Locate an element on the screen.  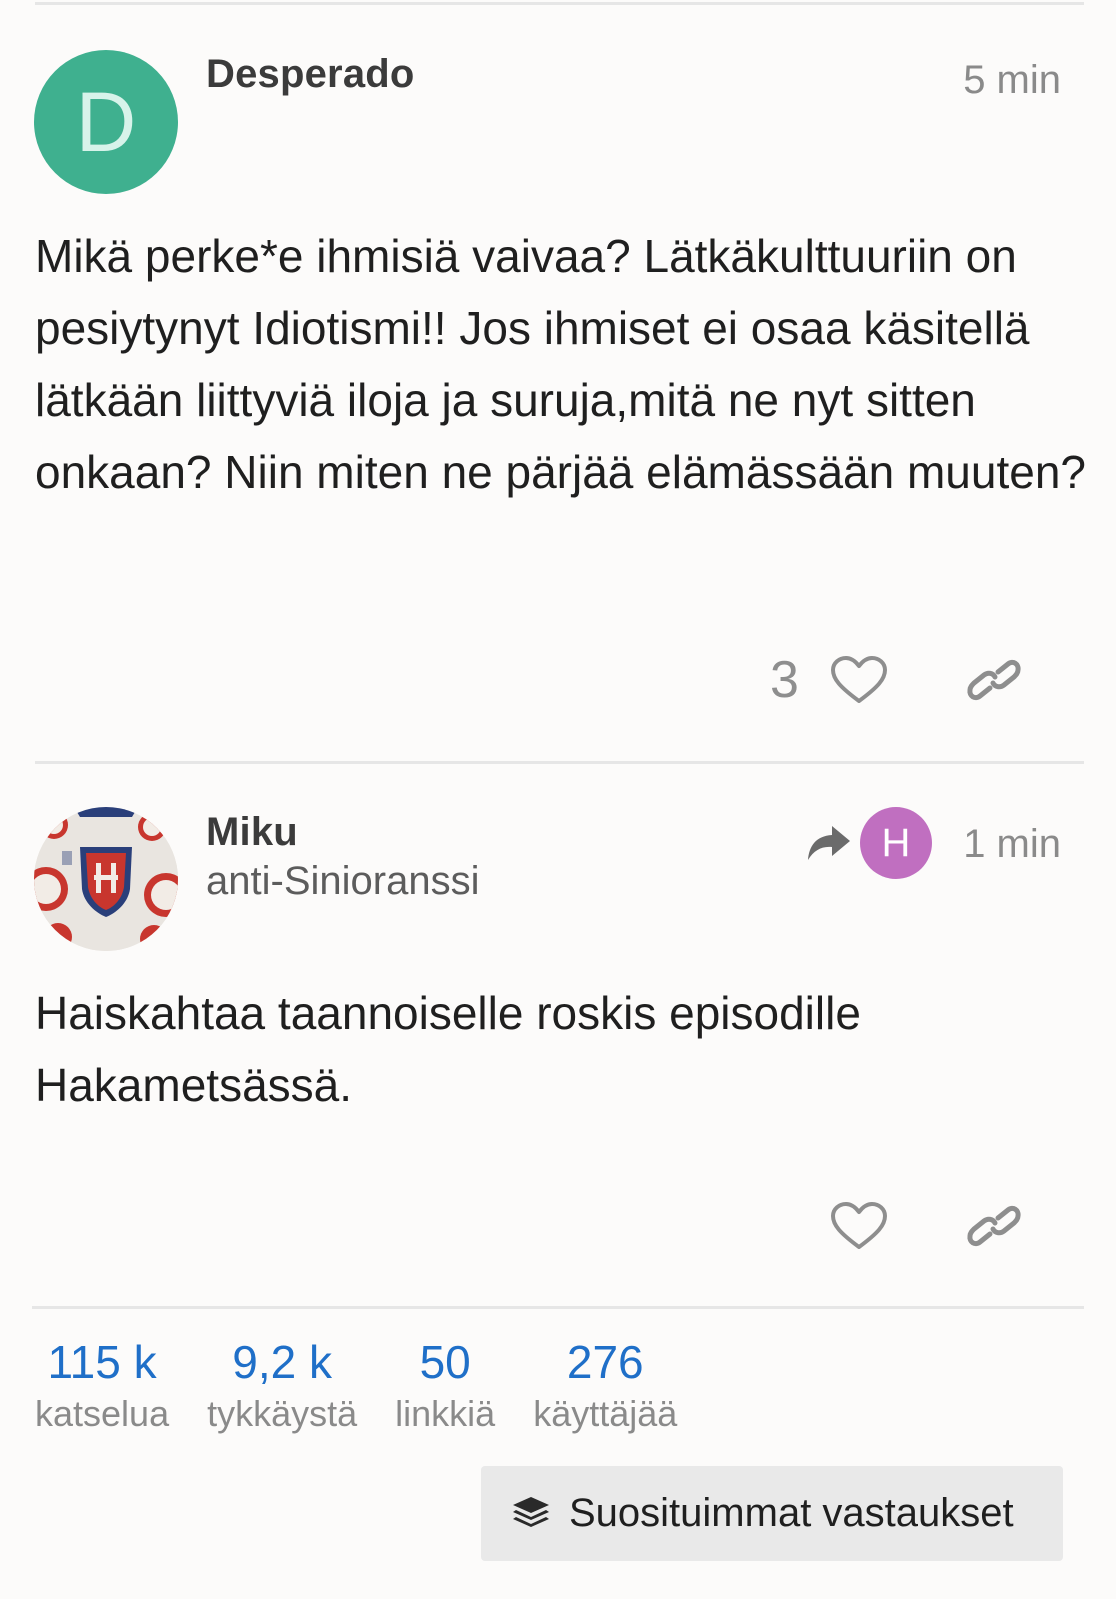
post-time: 5 min is located at coordinates (1012, 80).